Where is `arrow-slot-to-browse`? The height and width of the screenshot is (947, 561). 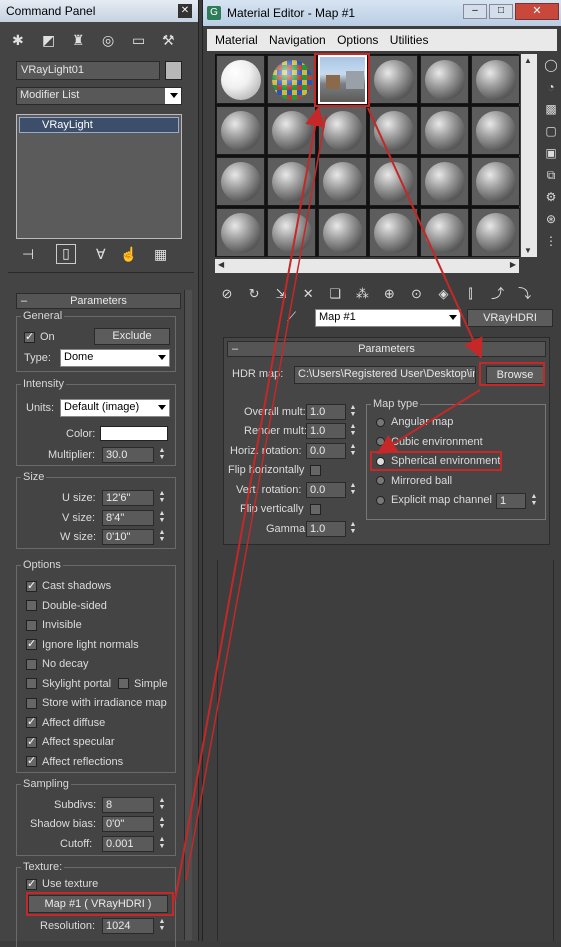
arrow-slot-to-browse is located at coordinates (425, 233).